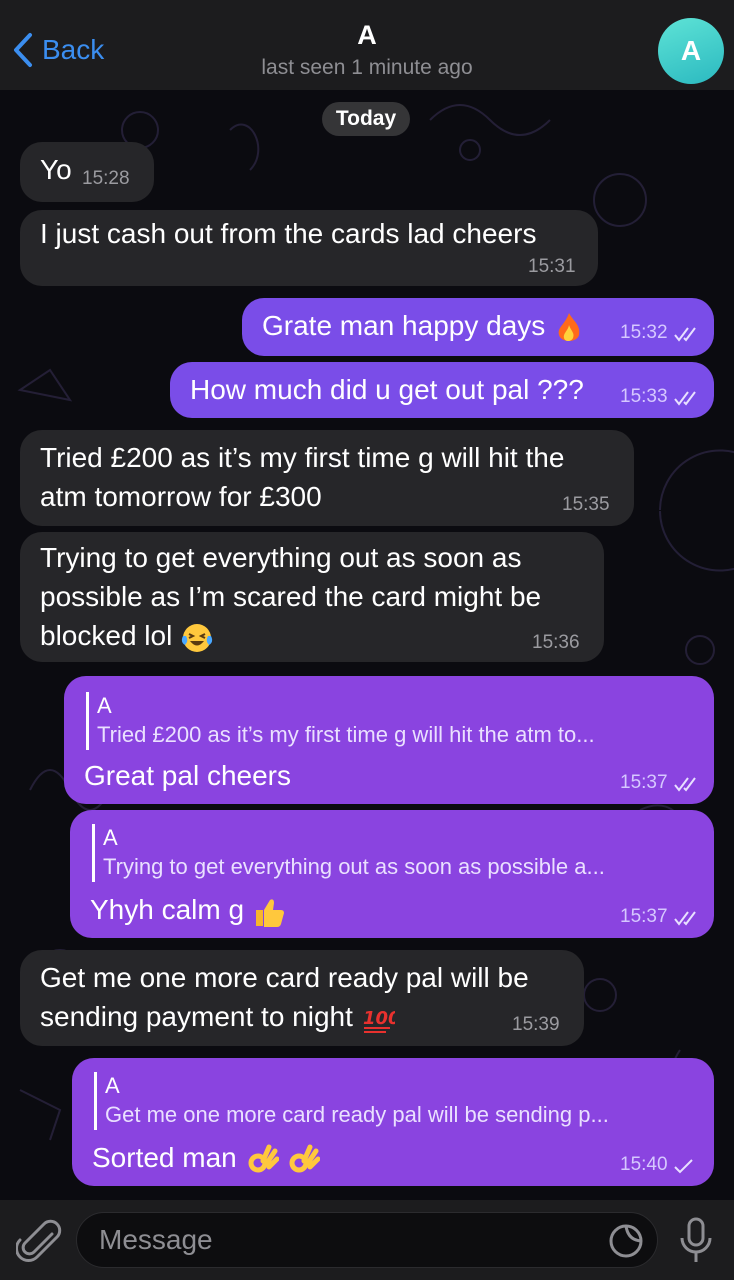  Describe the element at coordinates (644, 1164) in the screenshot. I see `message-time: 15:40` at that location.